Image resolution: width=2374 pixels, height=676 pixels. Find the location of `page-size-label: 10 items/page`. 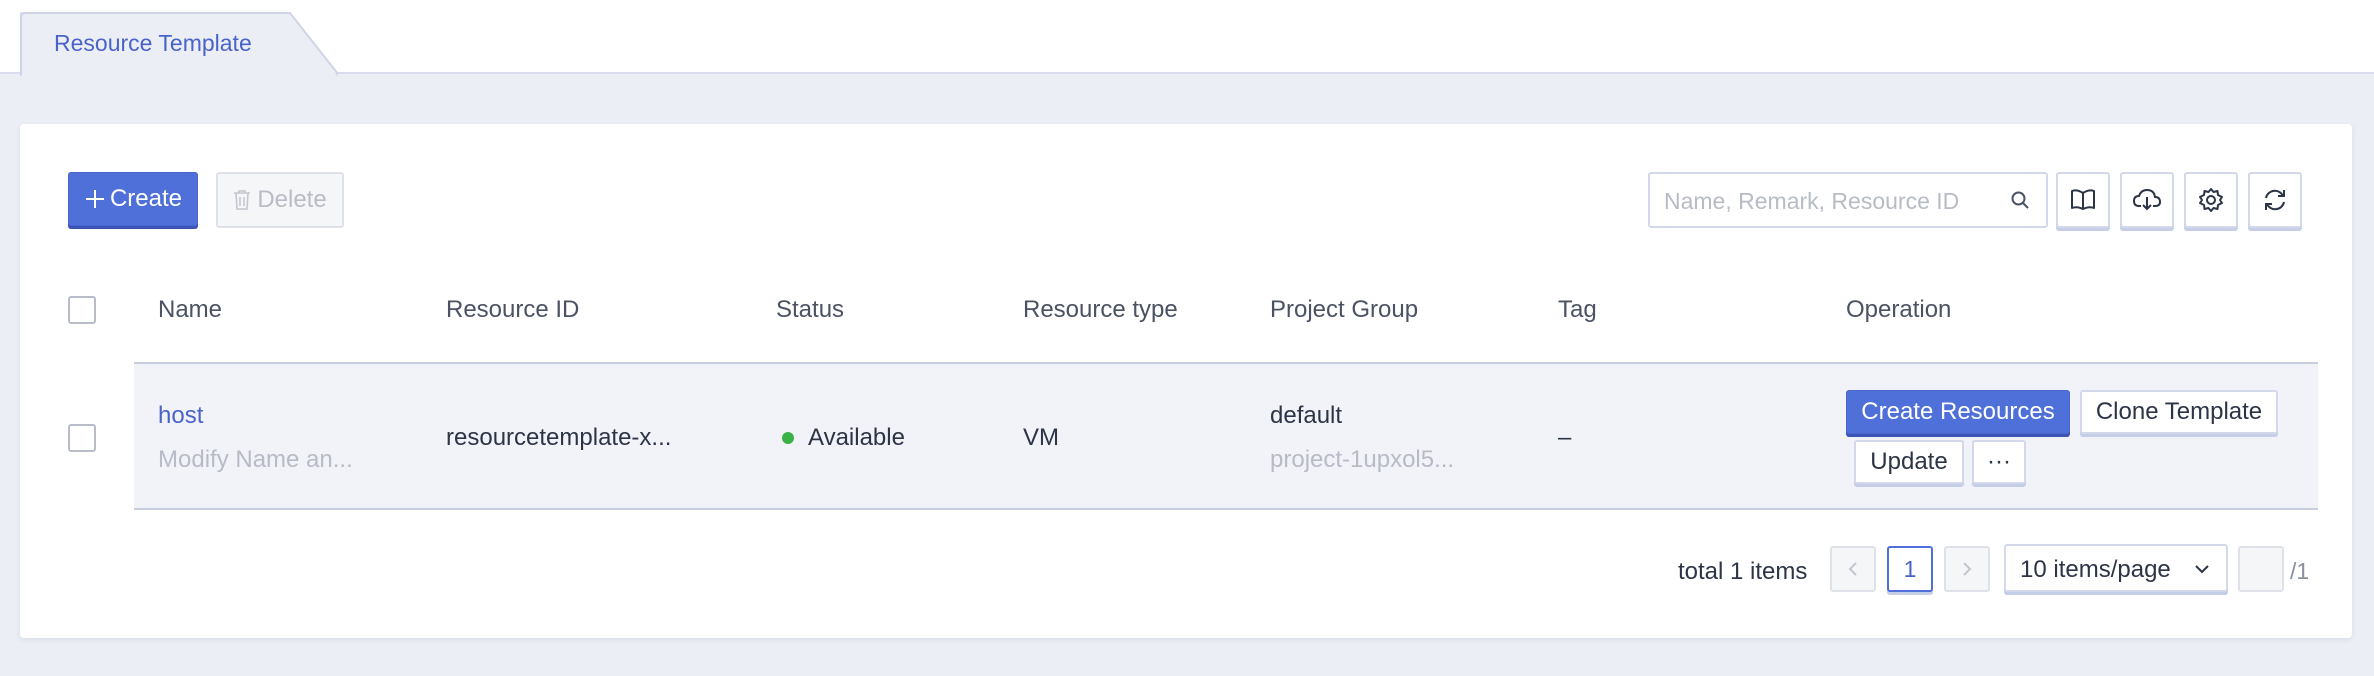

page-size-label: 10 items/page is located at coordinates (2095, 569).